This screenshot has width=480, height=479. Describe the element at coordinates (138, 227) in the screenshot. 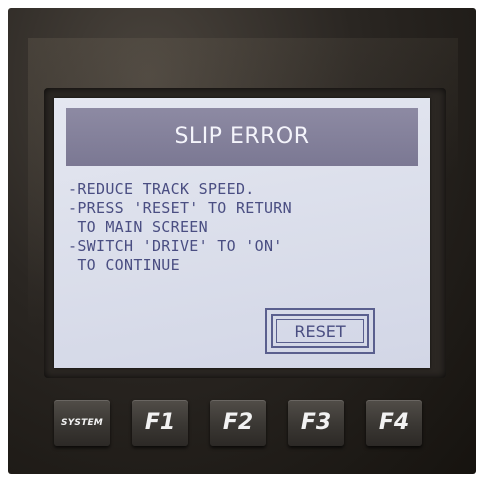

I see `message-line: TO MAIN SCREEN` at that location.